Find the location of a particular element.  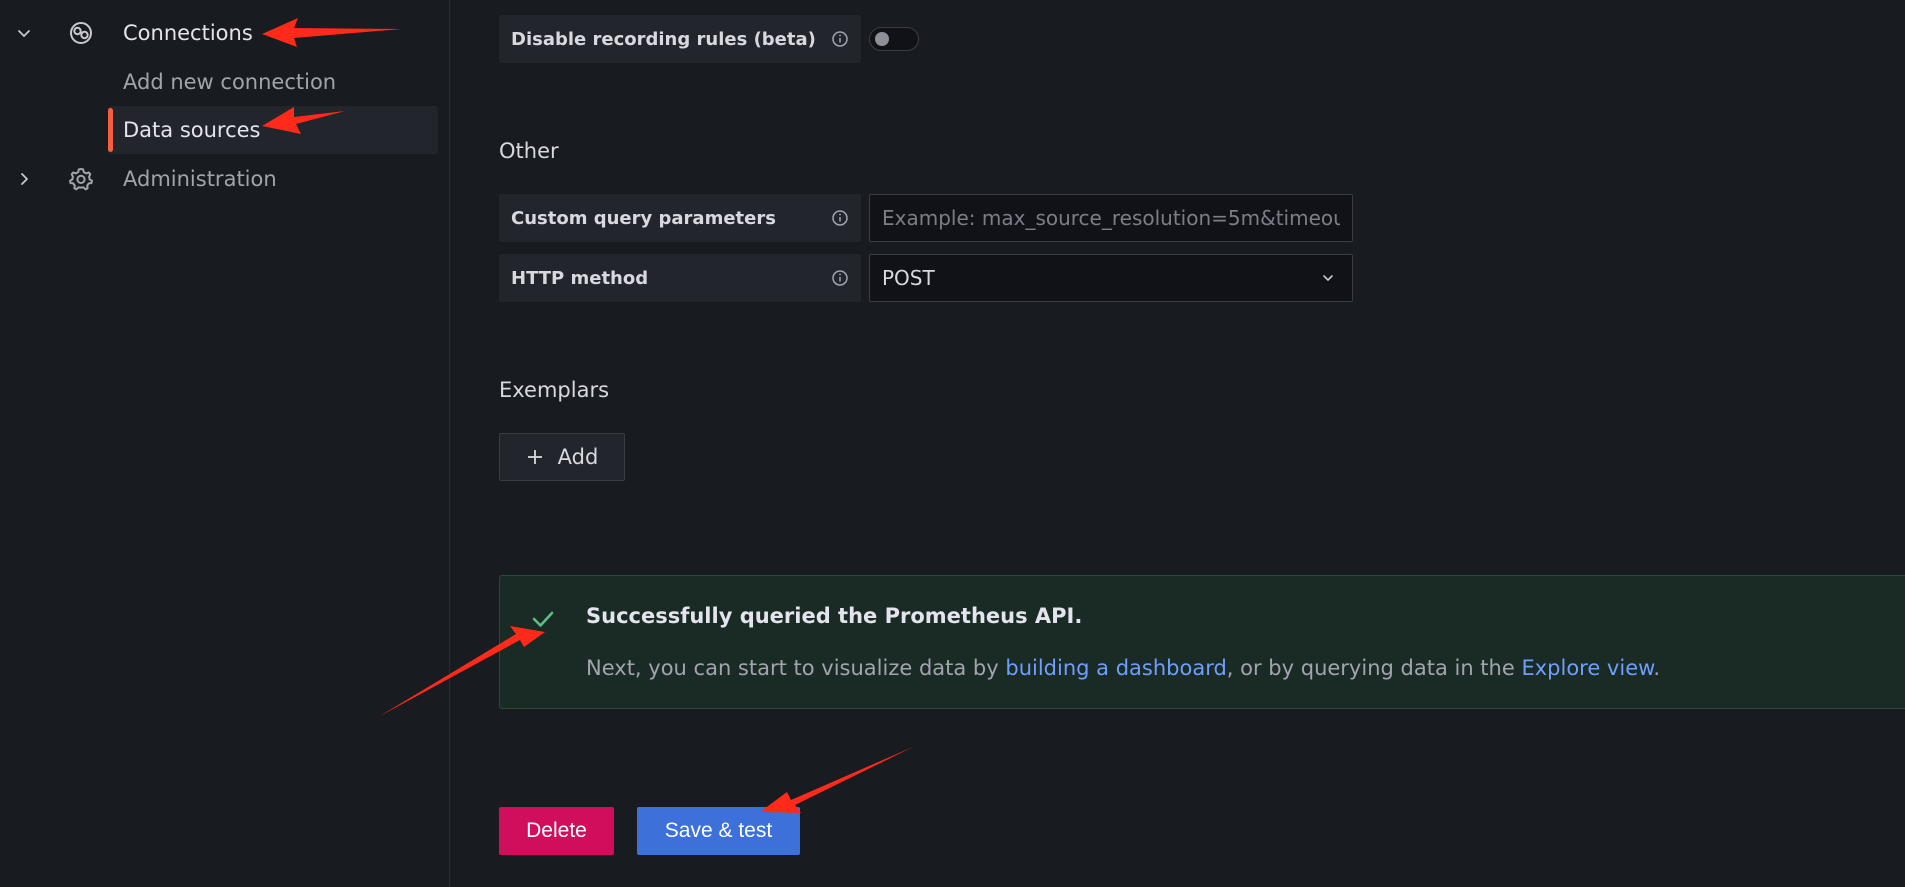

http-method-field: HTTP method POST is located at coordinates (926, 278).